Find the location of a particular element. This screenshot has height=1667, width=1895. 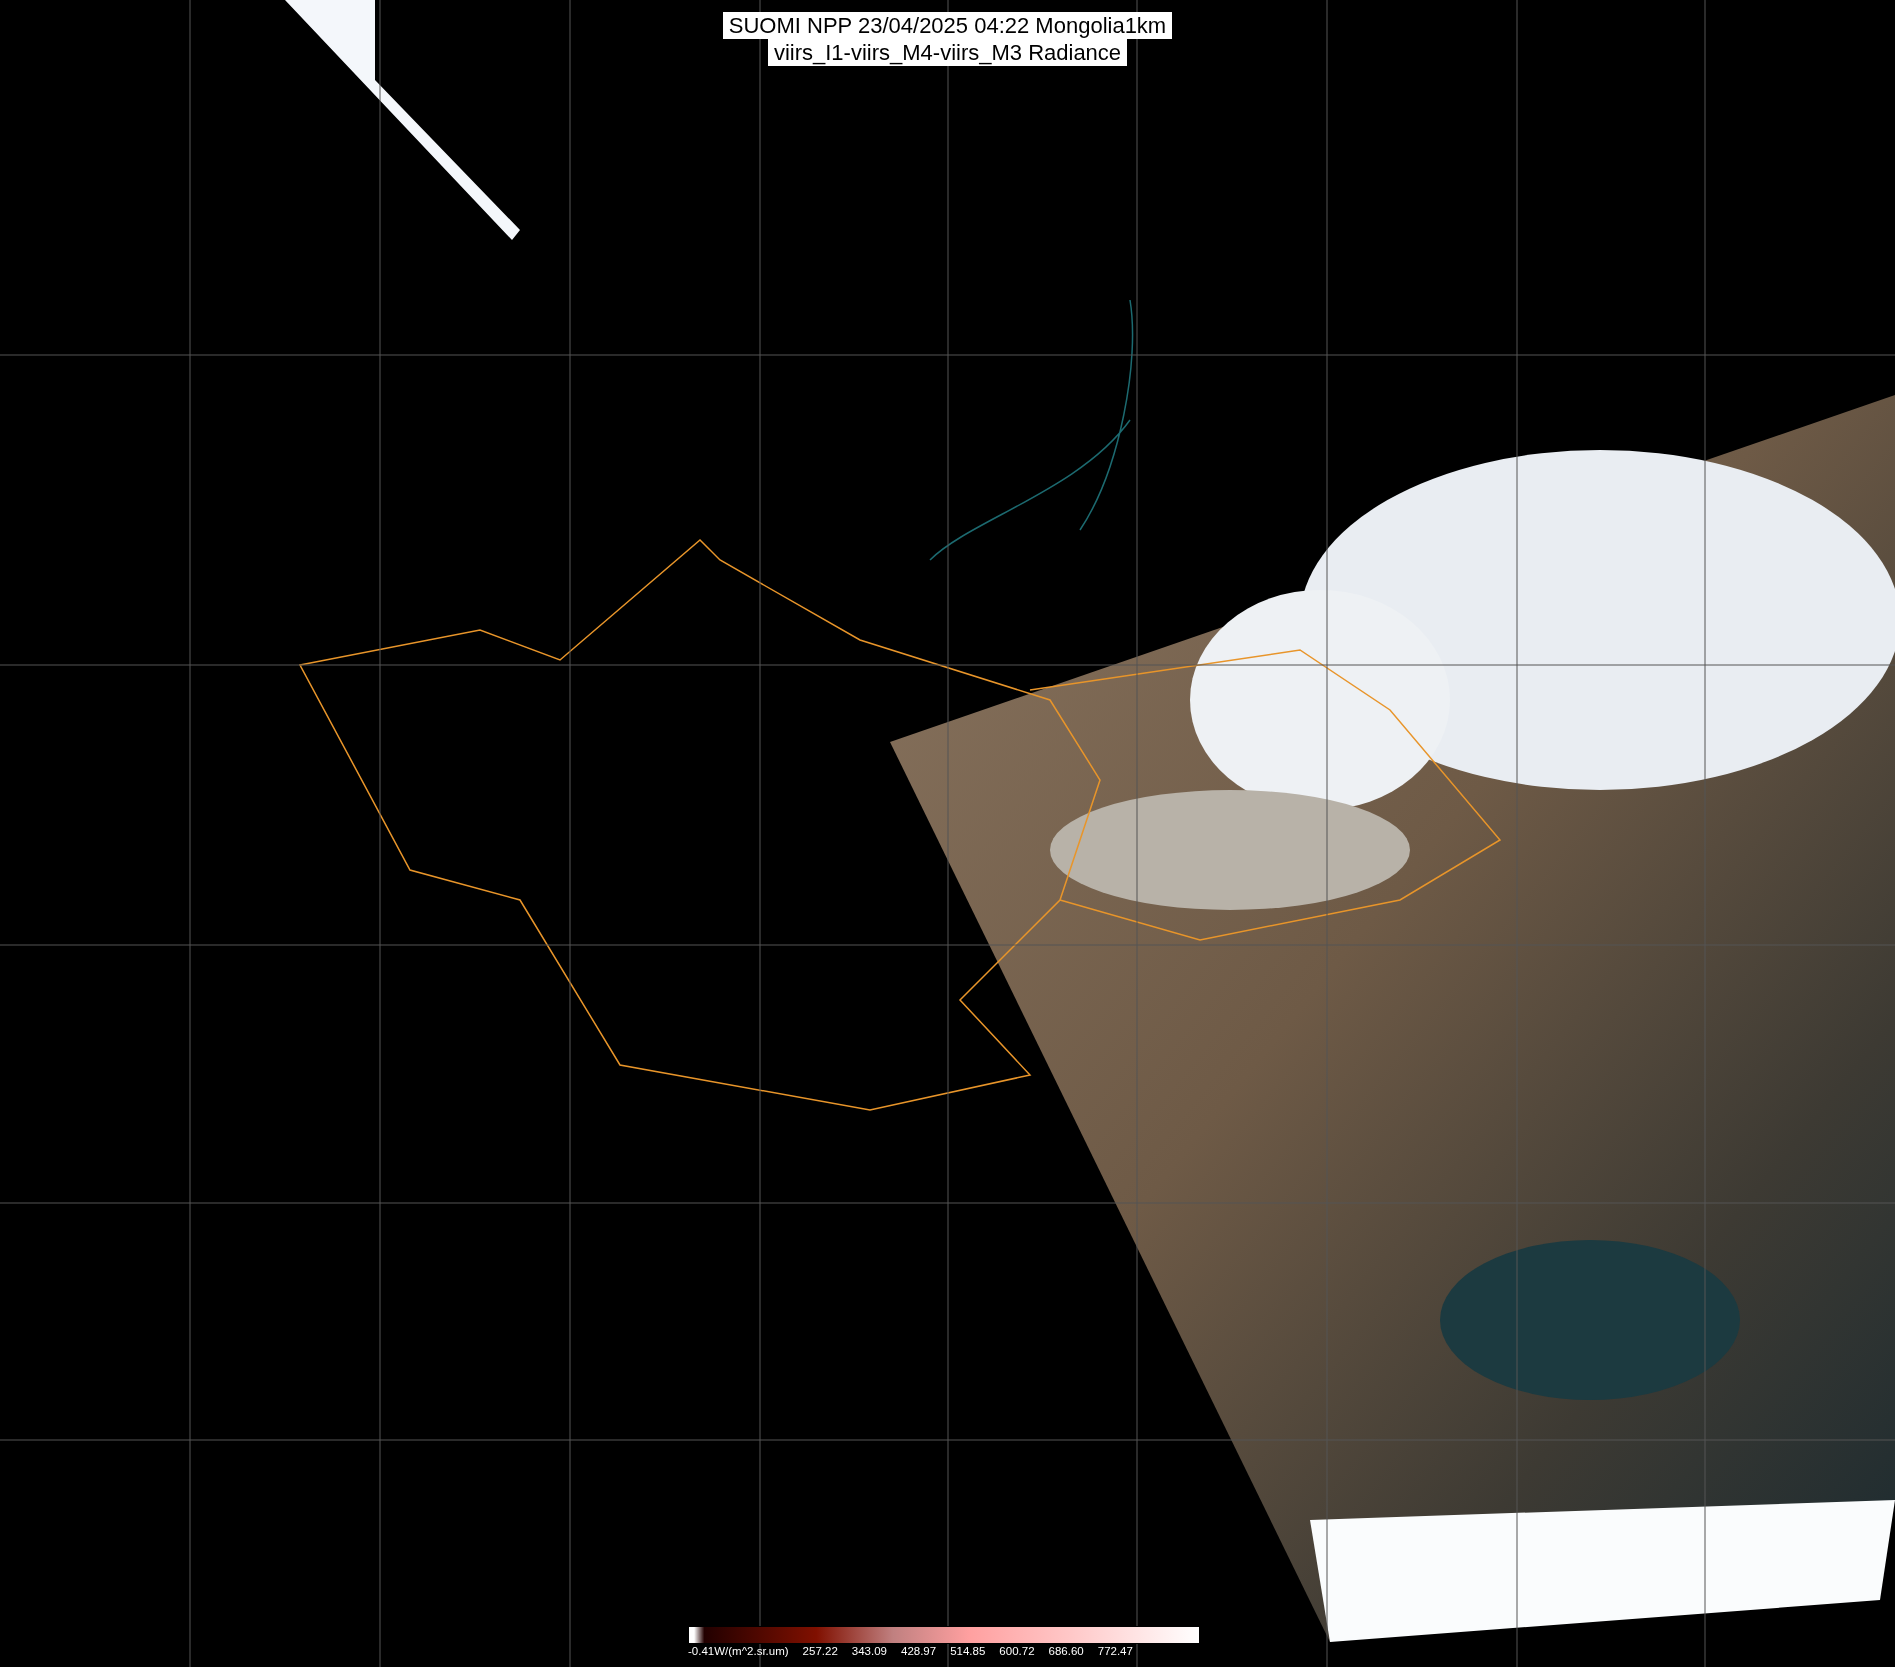

map-title: viirs_I1-viirs_M4-viirs_M3 Radiance is located at coordinates (947, 52).